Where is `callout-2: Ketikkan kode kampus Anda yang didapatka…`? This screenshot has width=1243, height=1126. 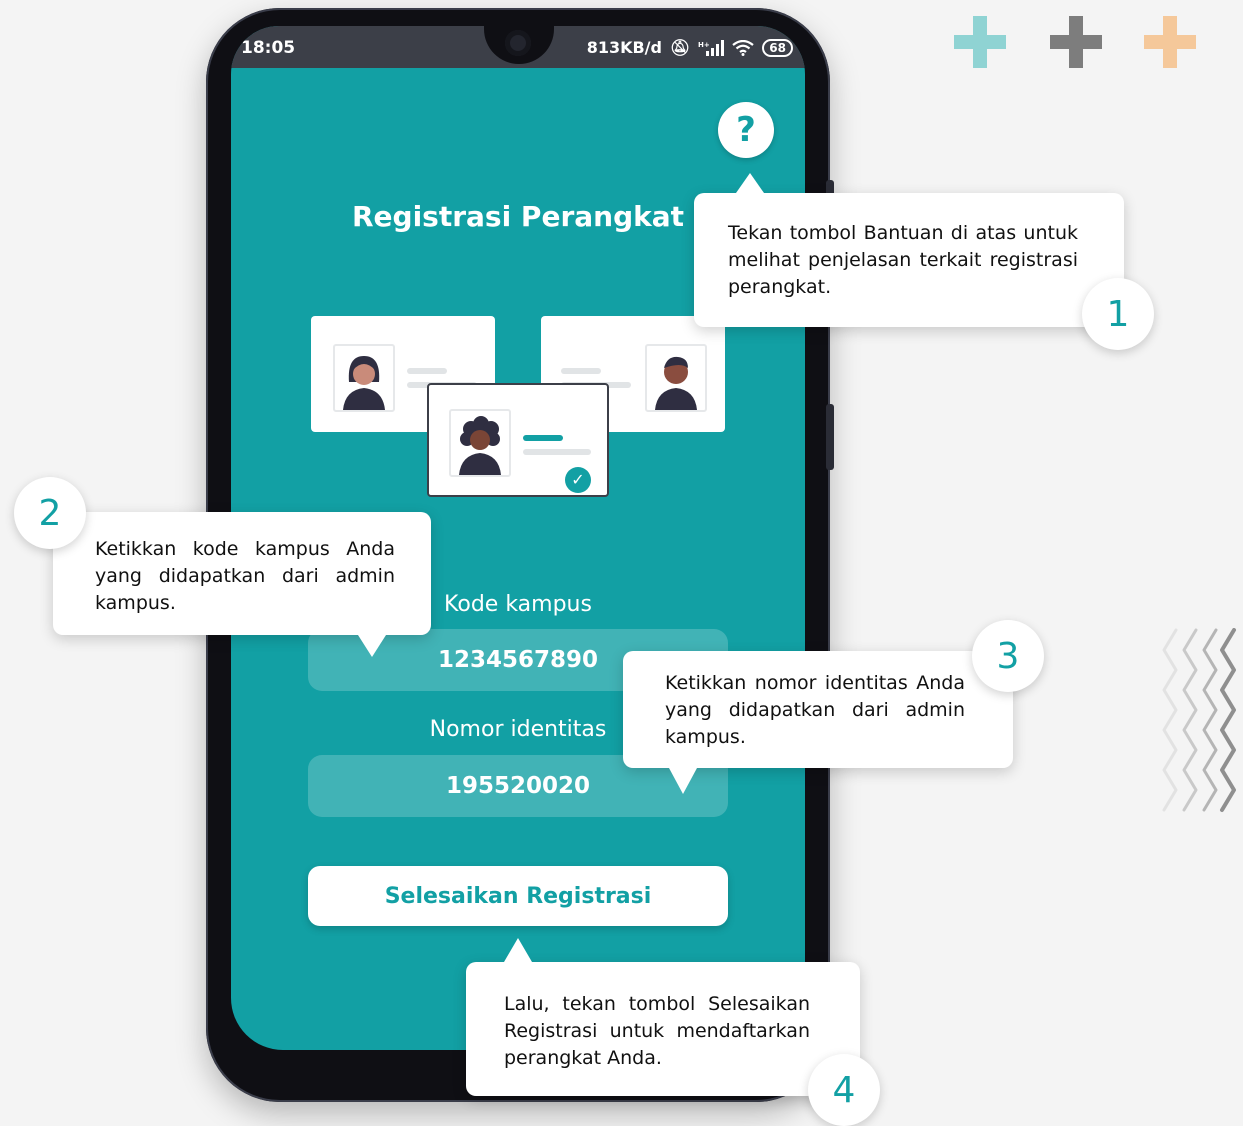
callout-2: Ketikkan kode kampus Anda yang didapatka… is located at coordinates (242, 584).